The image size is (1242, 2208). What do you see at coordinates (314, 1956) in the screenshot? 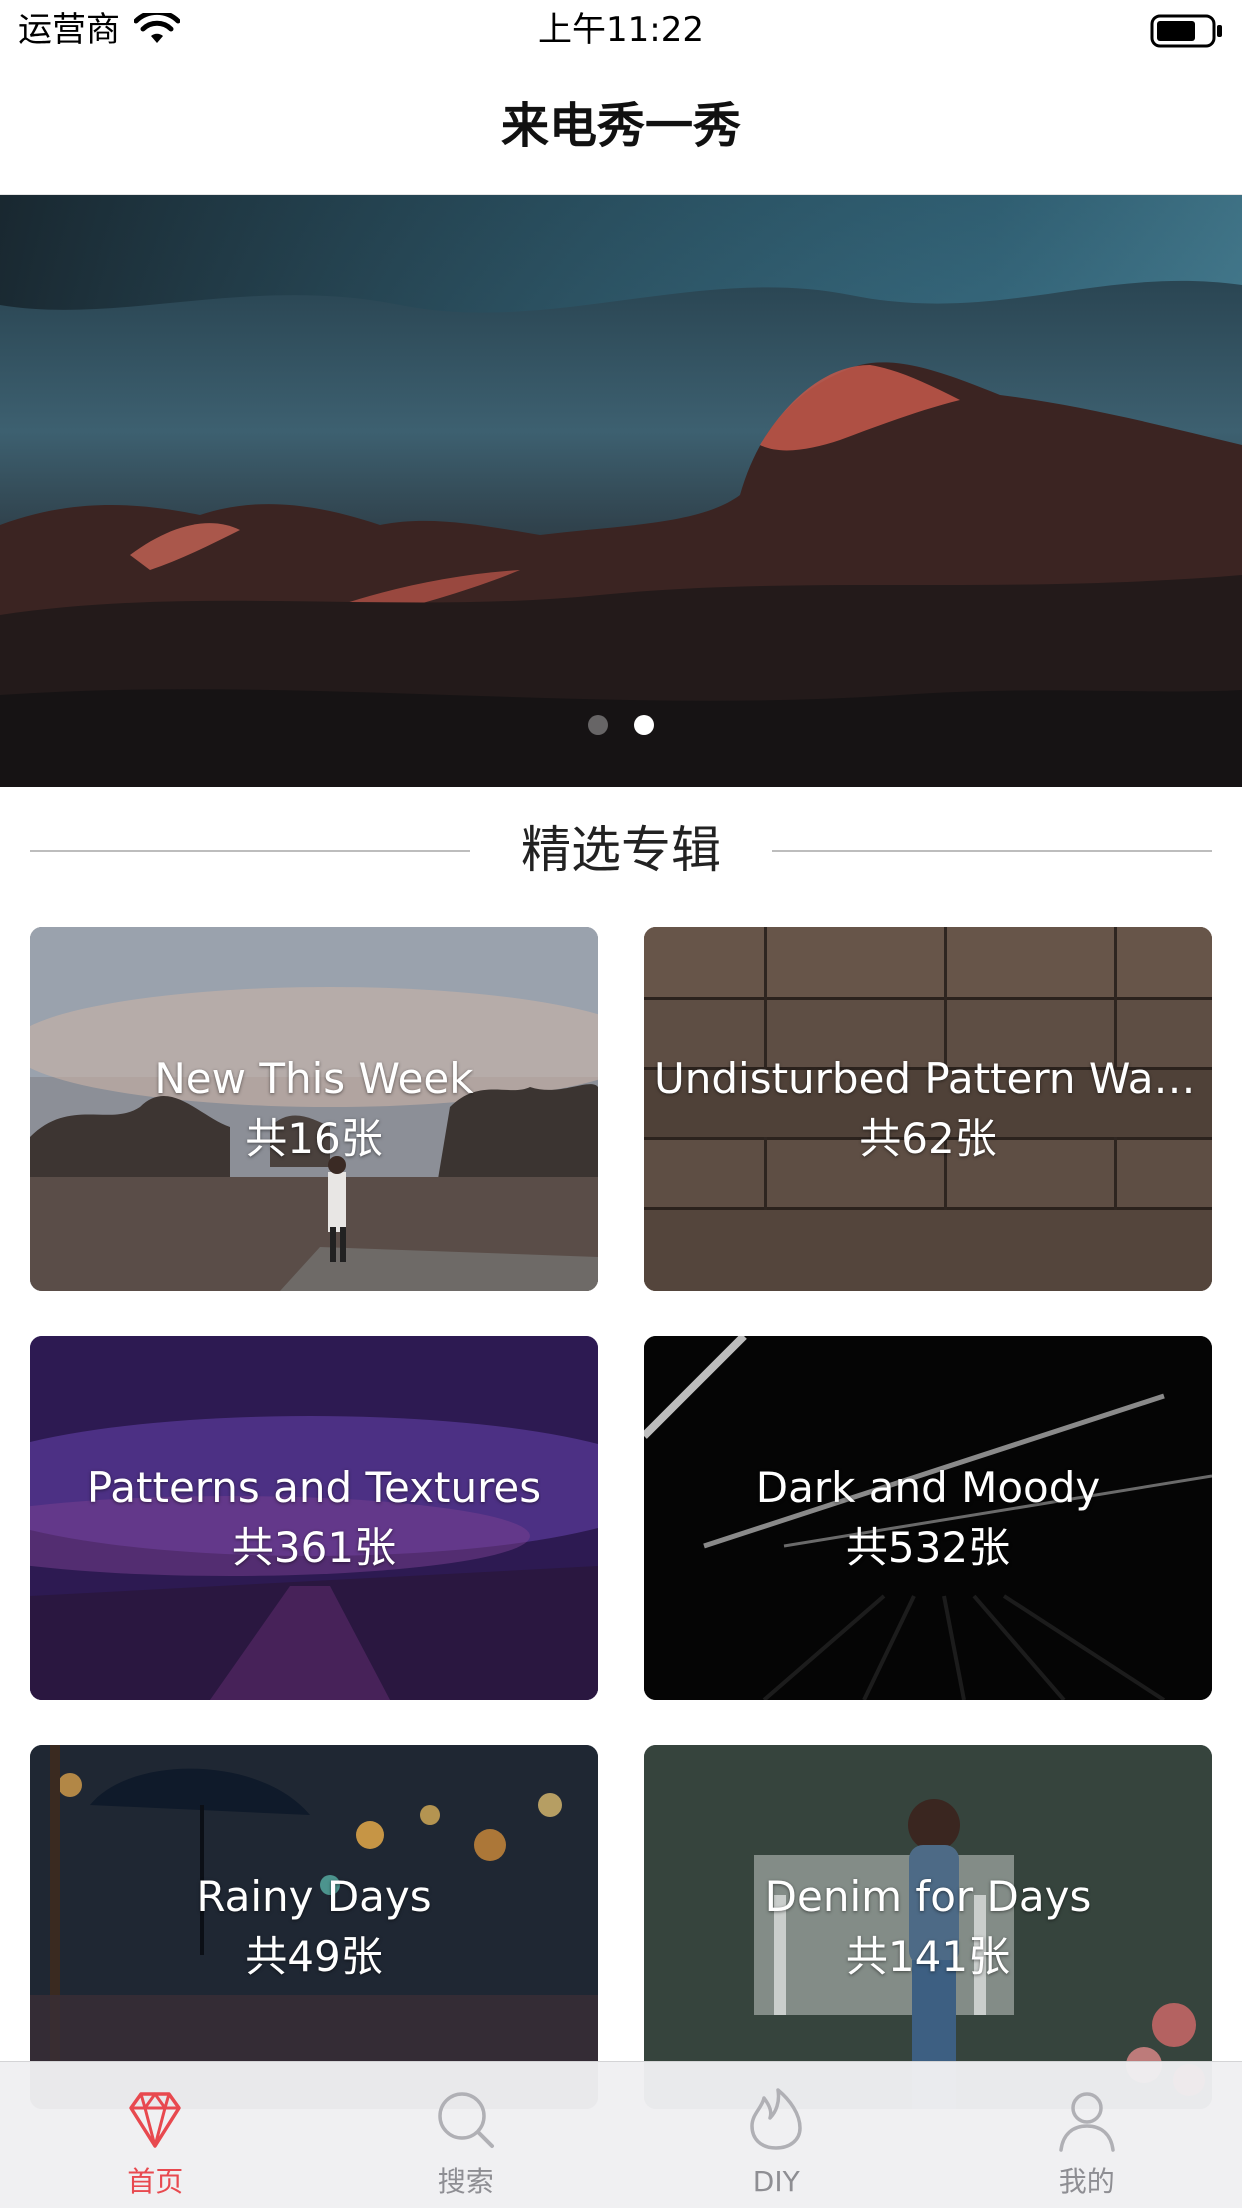
I see `album-count: 共49张` at bounding box center [314, 1956].